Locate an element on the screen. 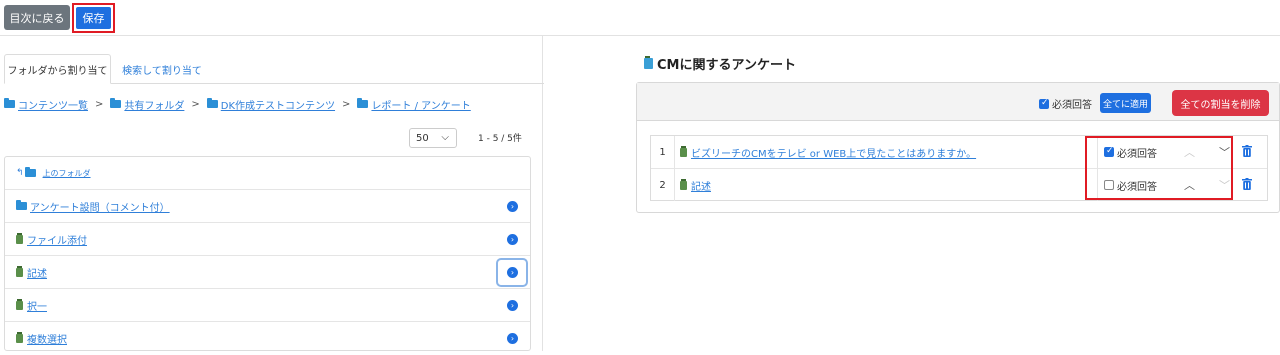 The image size is (1280, 355). back-to-contents-button: 目次に戻る is located at coordinates (37, 17).